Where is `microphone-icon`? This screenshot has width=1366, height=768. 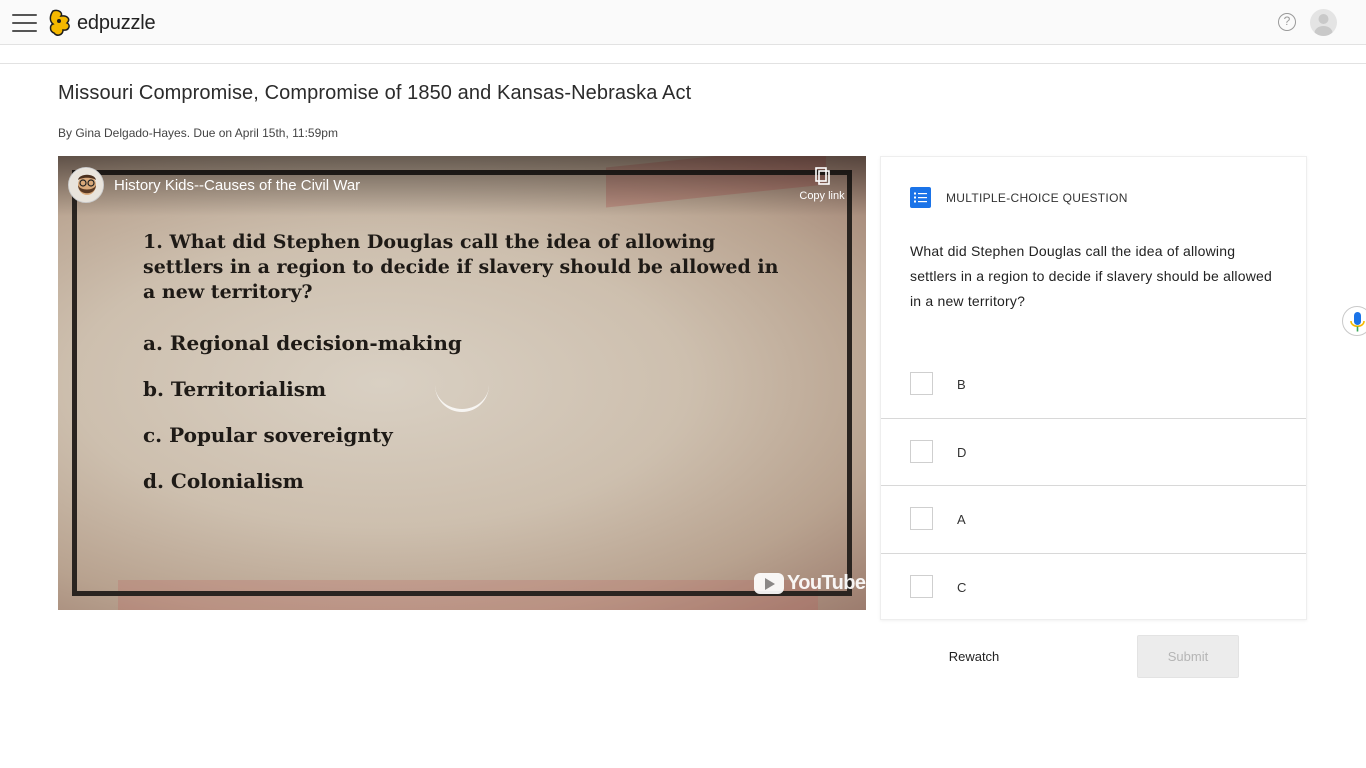 microphone-icon is located at coordinates (1354, 321).